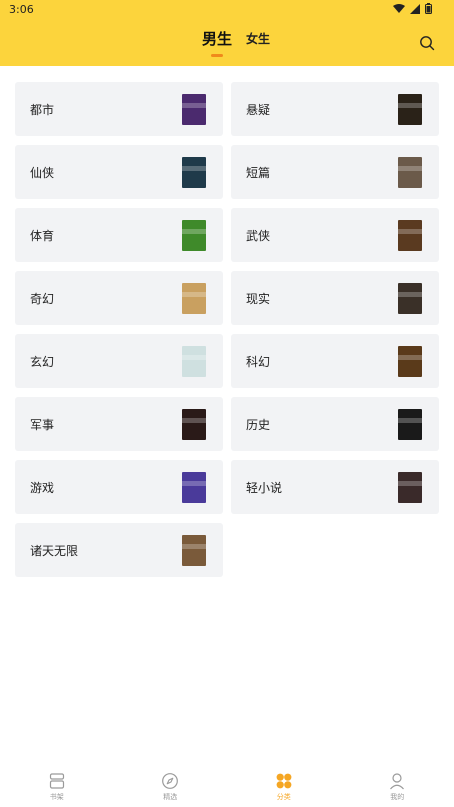  What do you see at coordinates (56, 797) in the screenshot?
I see `nav-bookshelf-label: 书架` at bounding box center [56, 797].